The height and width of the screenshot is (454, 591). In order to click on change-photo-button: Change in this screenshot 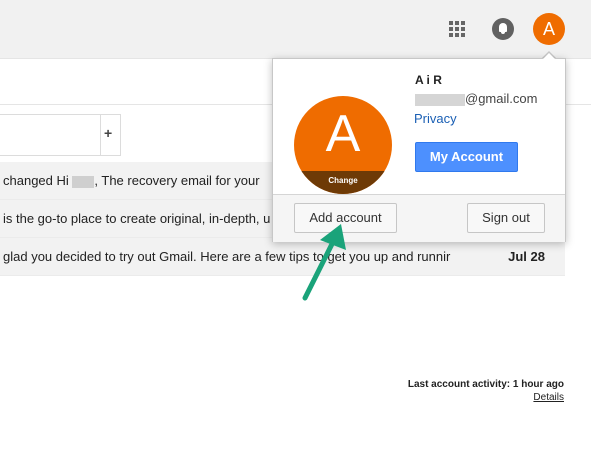, I will do `click(343, 182)`.